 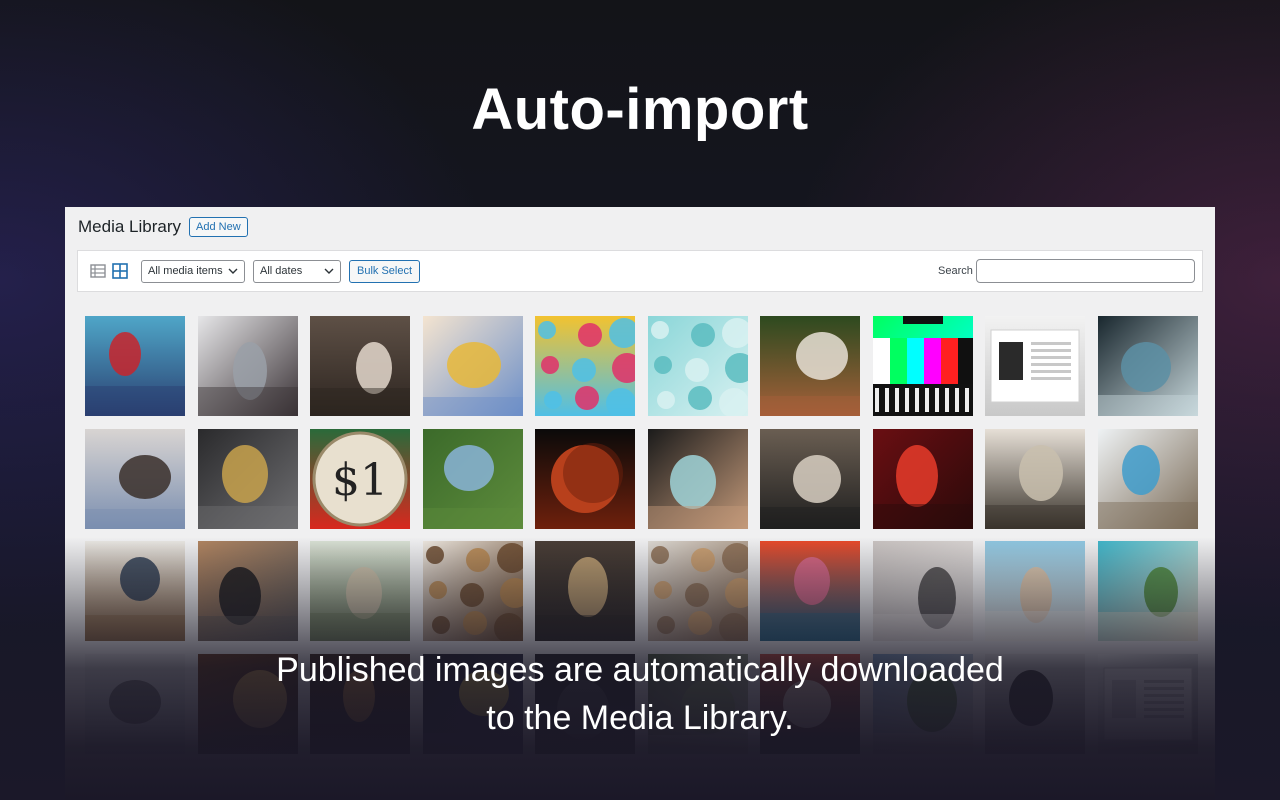 I want to click on media-thumbnail-blood-moon, so click(x=585, y=479).